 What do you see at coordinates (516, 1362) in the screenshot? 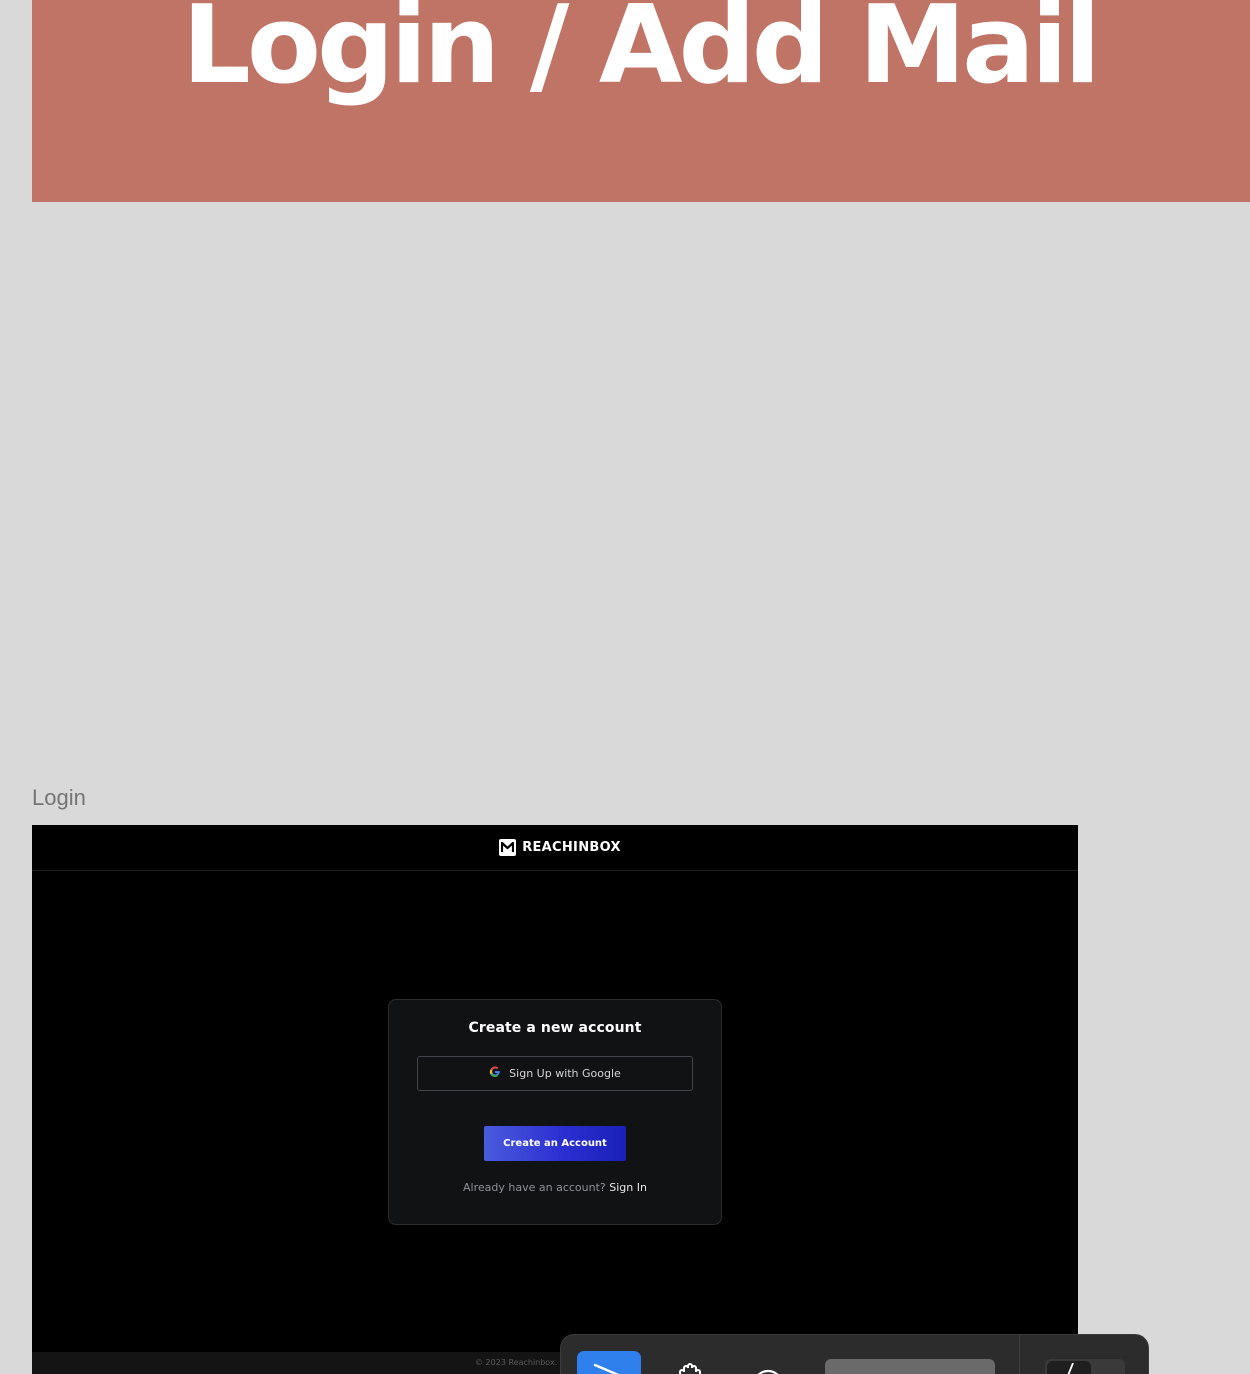
I see `footer-copyright: © 2023 Reachinbox.` at bounding box center [516, 1362].